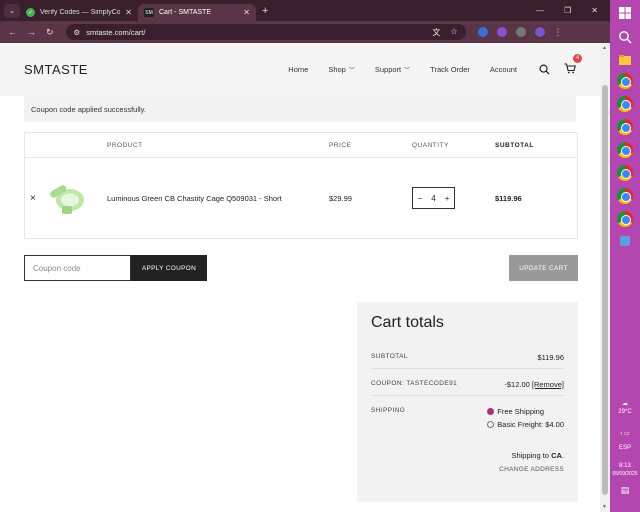 The width and height of the screenshot is (640, 512). Describe the element at coordinates (407, 322) in the screenshot. I see `cart-totals-title: Cart totals` at that location.